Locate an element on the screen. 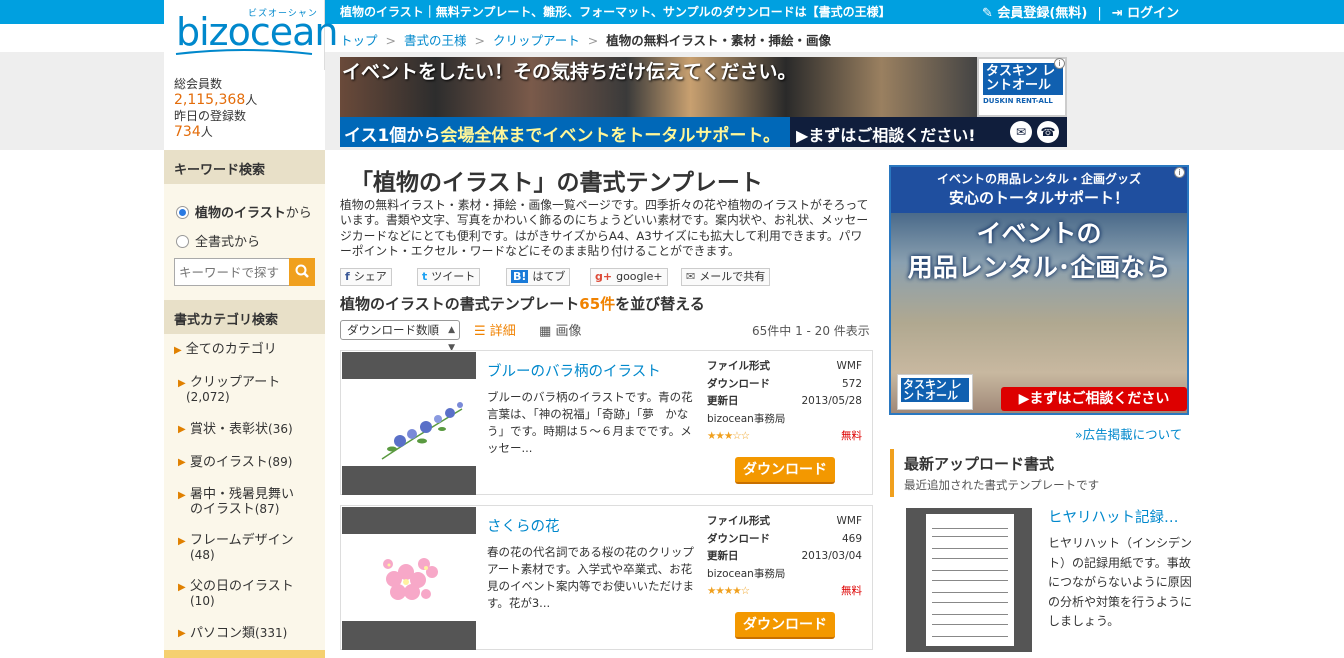 The width and height of the screenshot is (1344, 658). share-mail-button: ✉ メールで共有 is located at coordinates (726, 277).